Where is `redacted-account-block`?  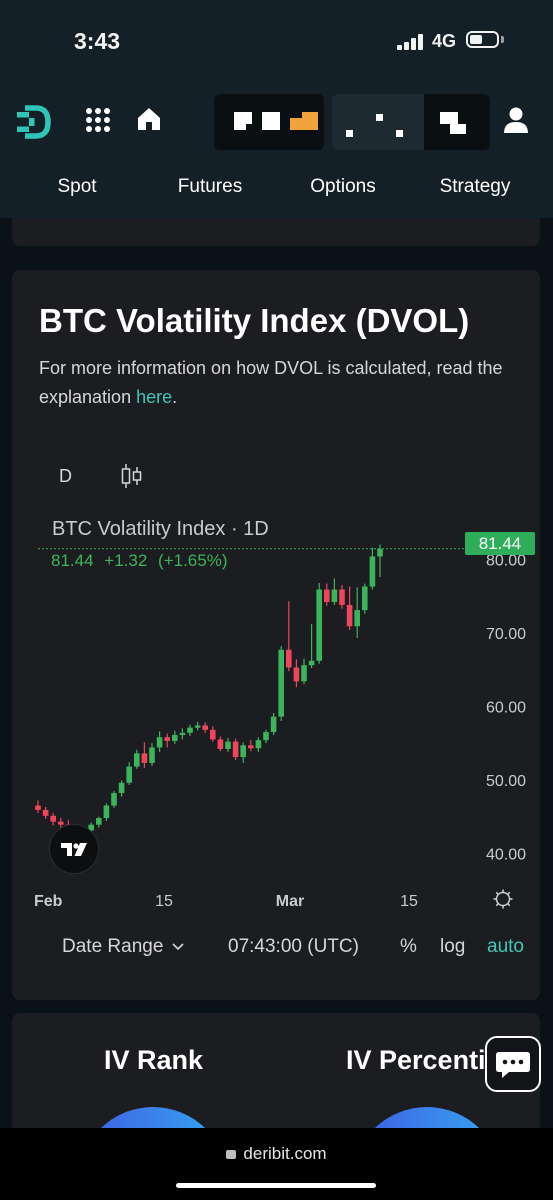 redacted-account-block is located at coordinates (269, 122).